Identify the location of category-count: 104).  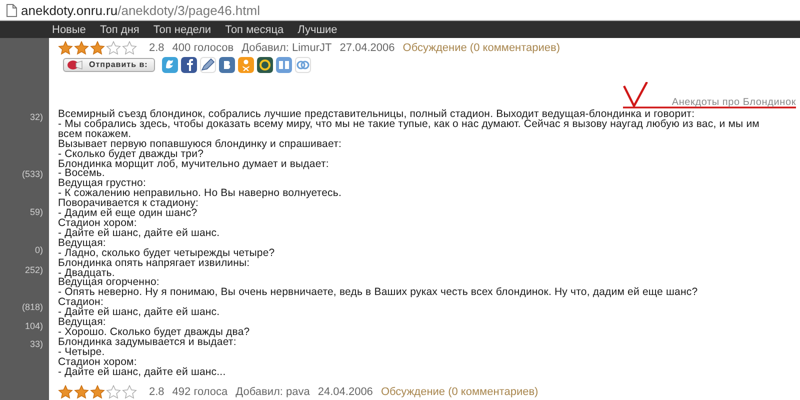
(34, 326).